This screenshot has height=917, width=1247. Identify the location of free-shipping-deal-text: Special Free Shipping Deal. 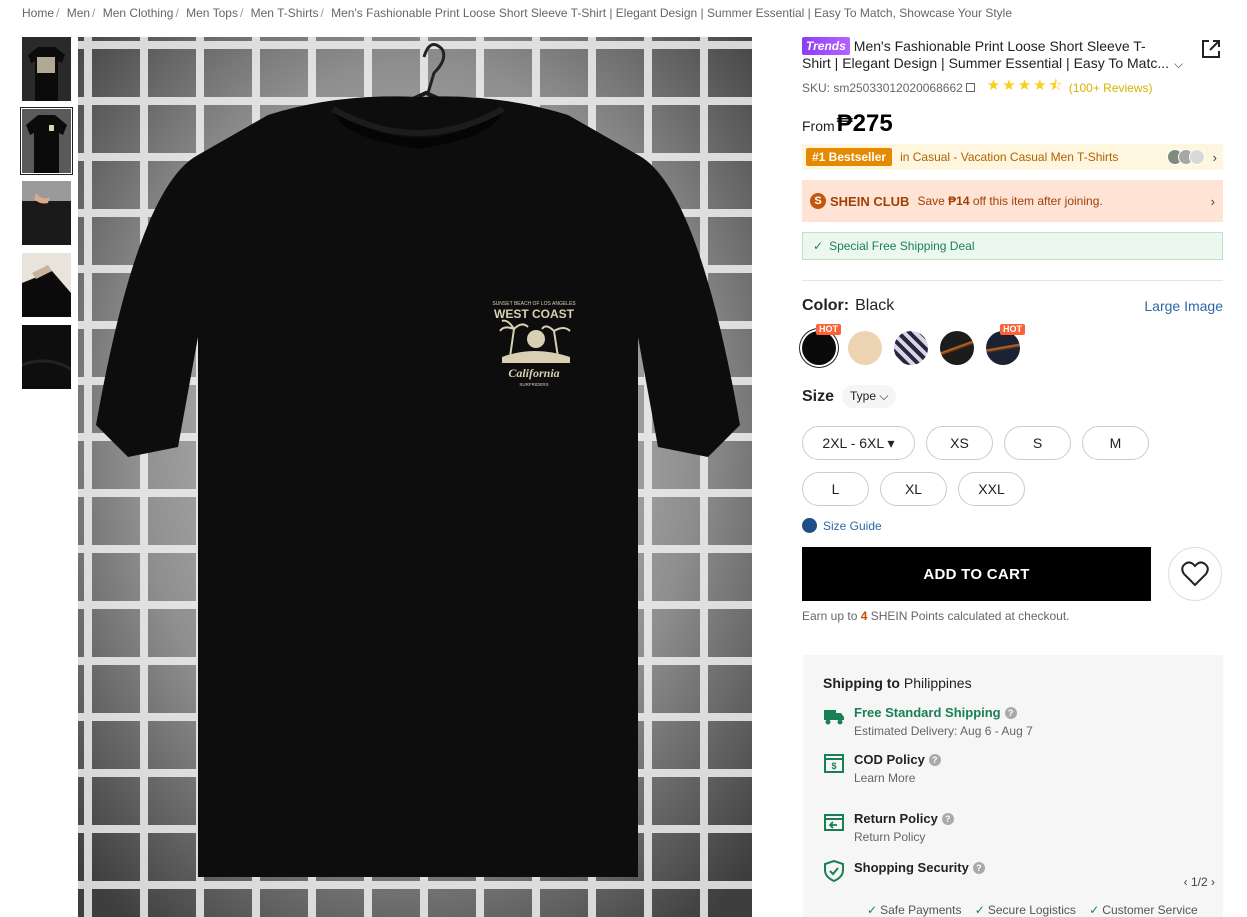
(902, 246).